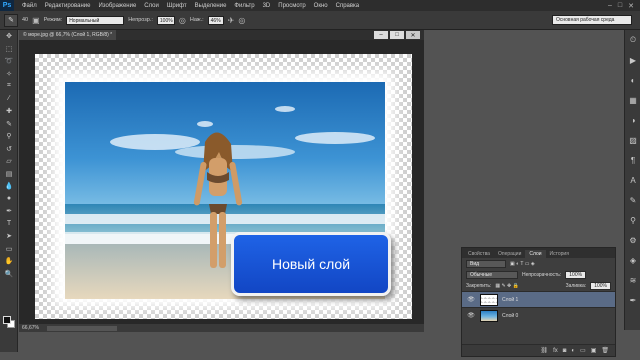 This screenshot has height=360, width=640. What do you see at coordinates (538, 299) in the screenshot?
I see `layer-row: 👁 Слой 1` at bounding box center [538, 299].